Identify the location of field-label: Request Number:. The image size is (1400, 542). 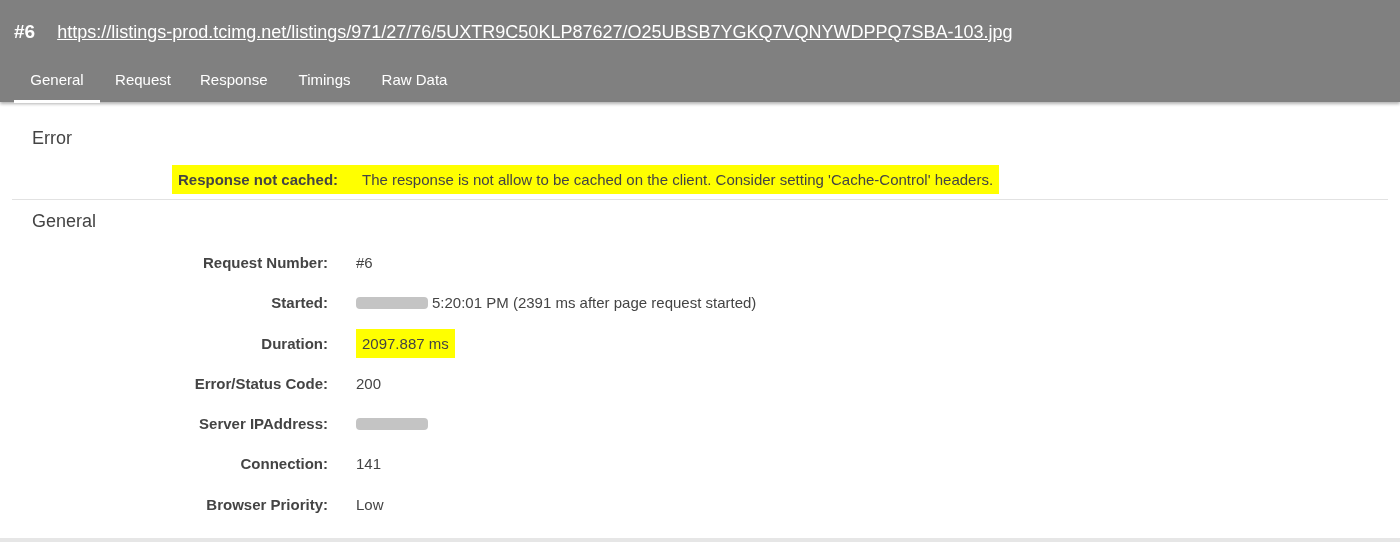
(265, 262).